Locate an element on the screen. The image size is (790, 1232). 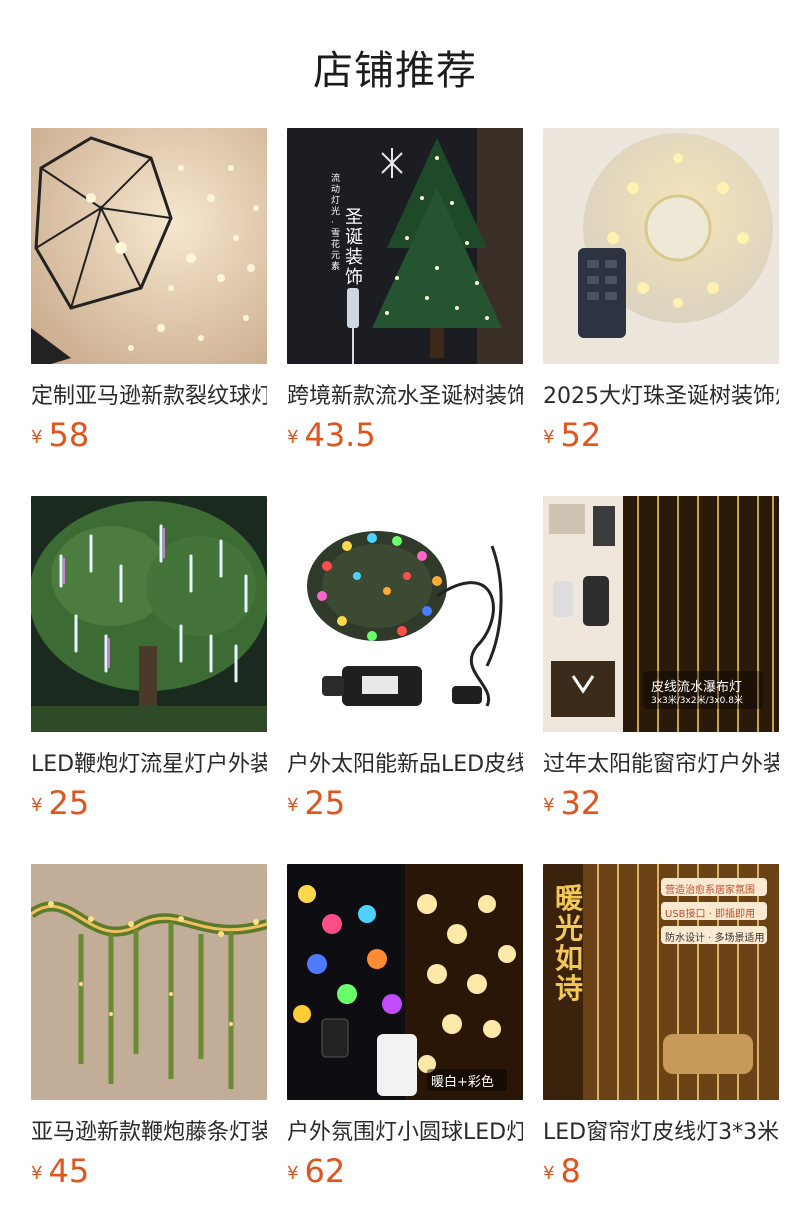
christmas-tree-lights-image is located at coordinates (405, 246).